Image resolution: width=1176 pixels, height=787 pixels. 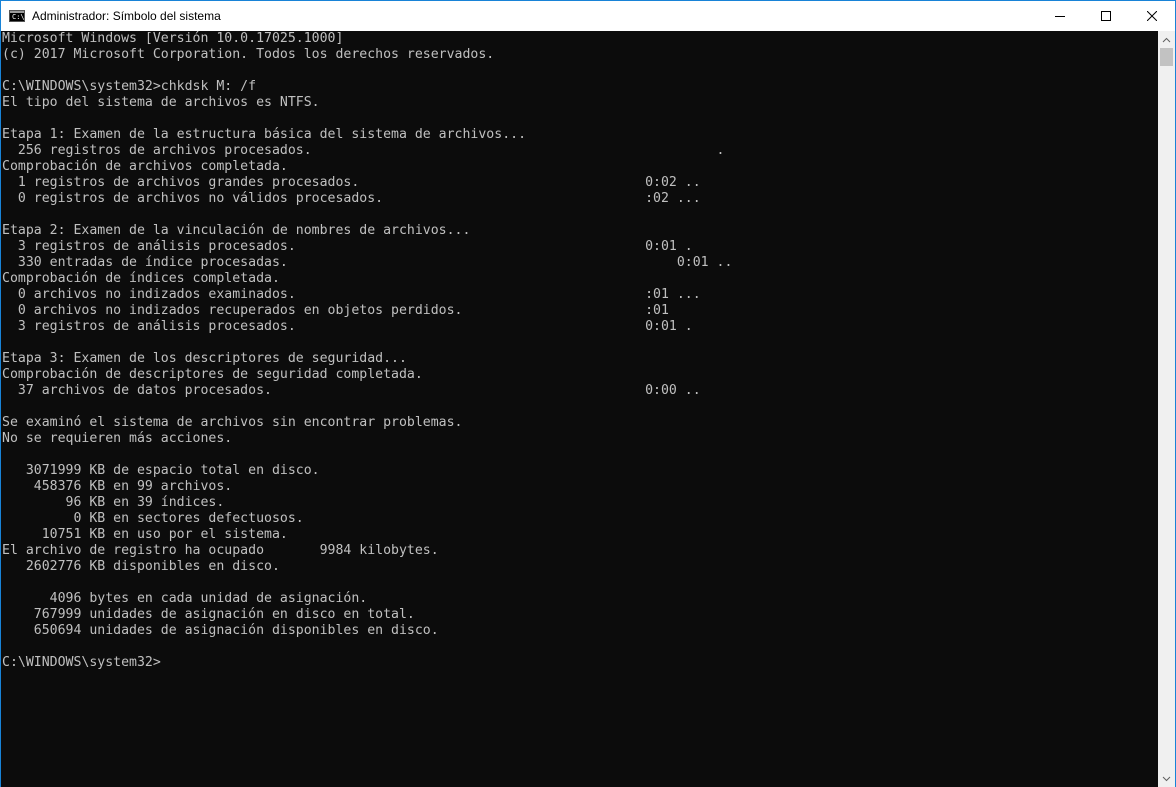 I want to click on console-line: C:\WINDOWS\system32>chkdsk M: /f, so click(x=129, y=86).